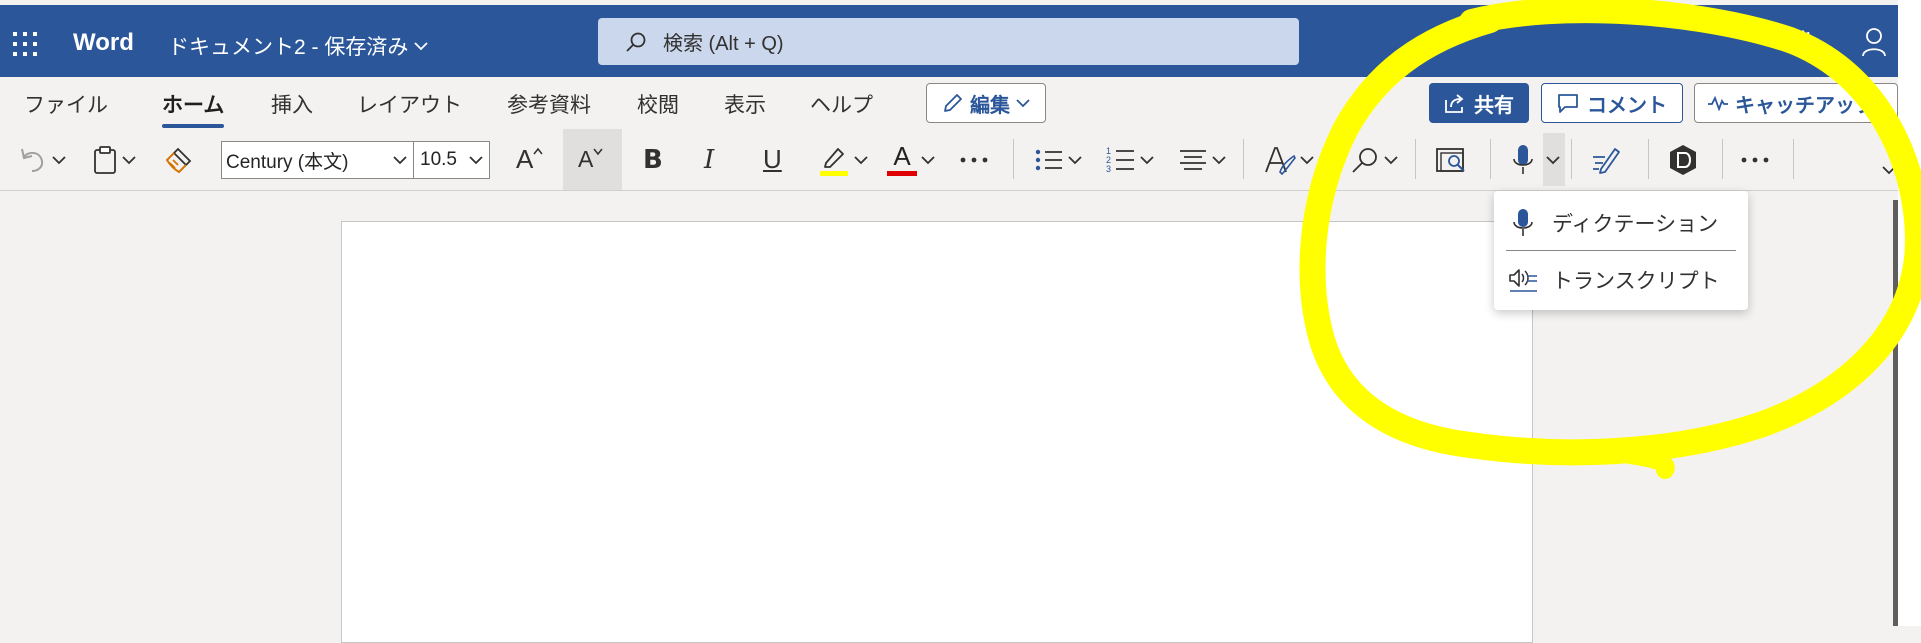  I want to click on share-icon, so click(1455, 103).